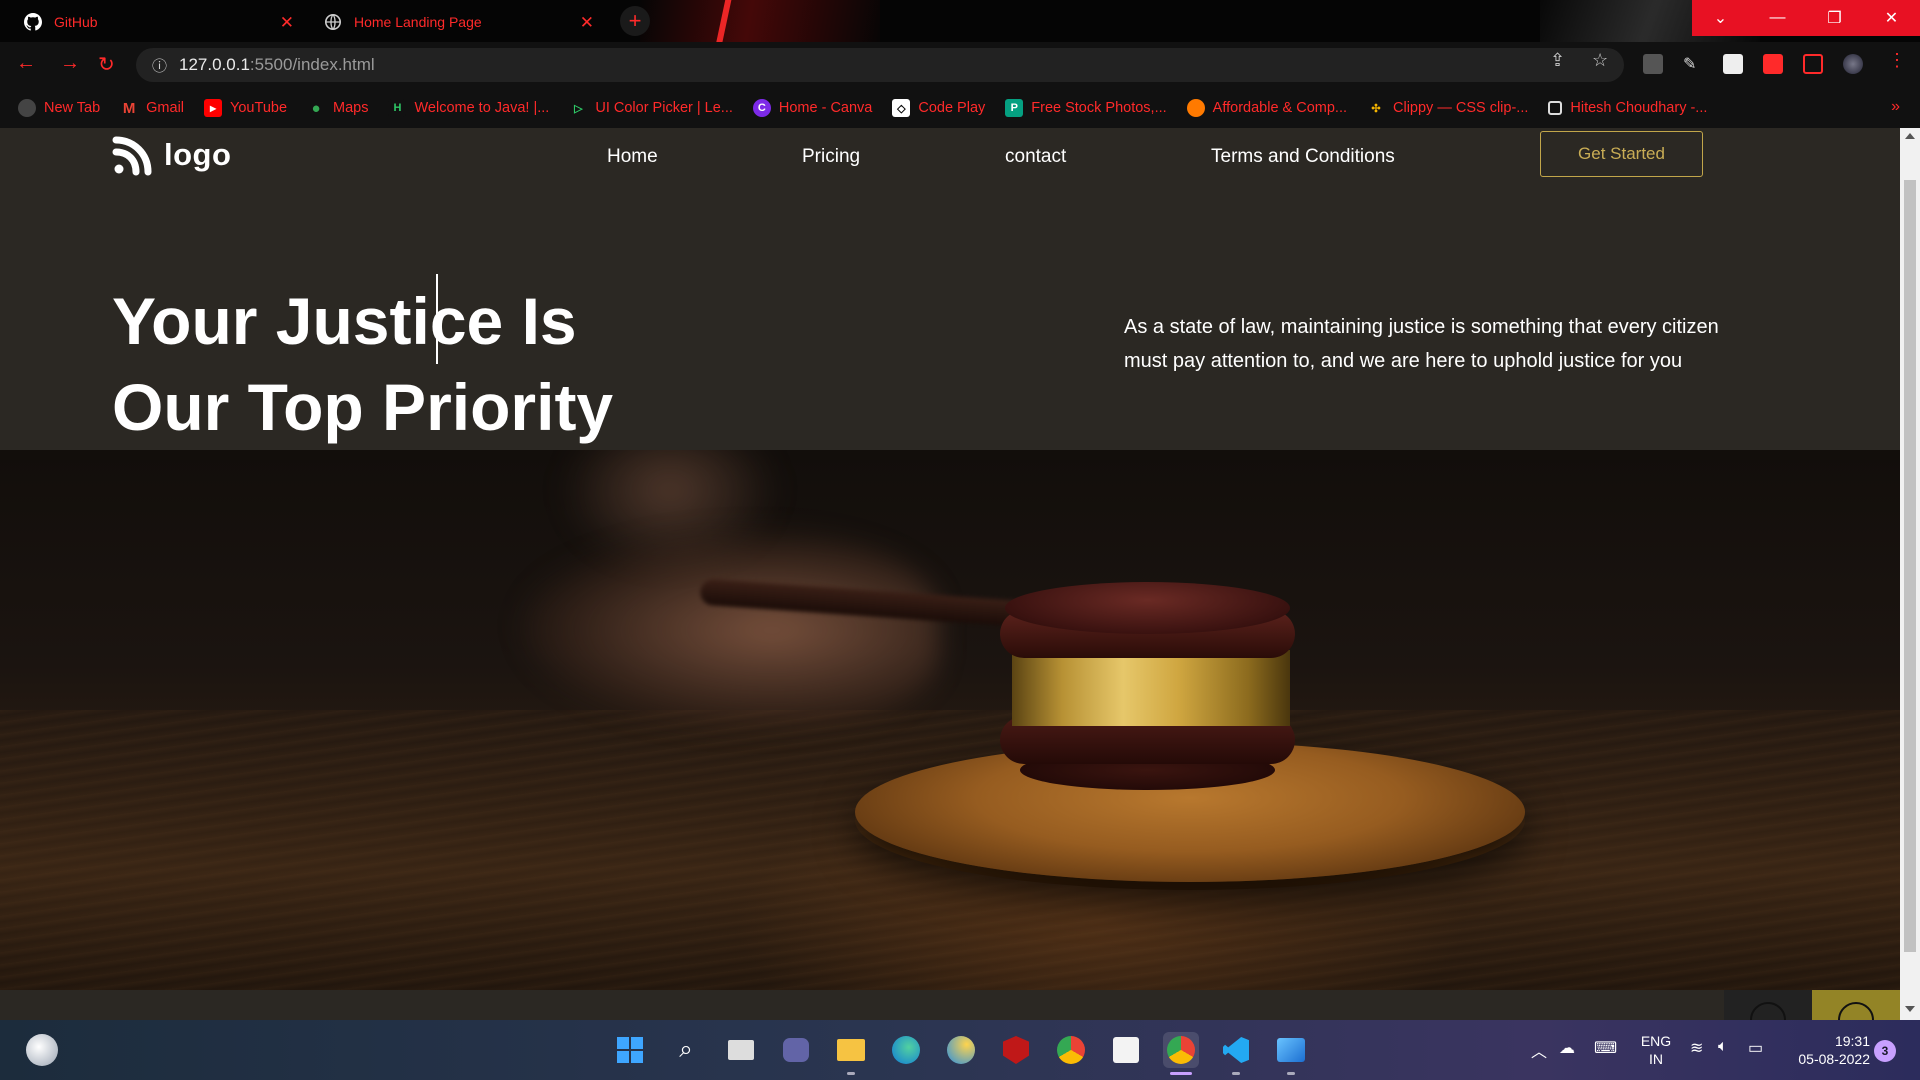  I want to click on close-window-button: ✕, so click(1891, 18).